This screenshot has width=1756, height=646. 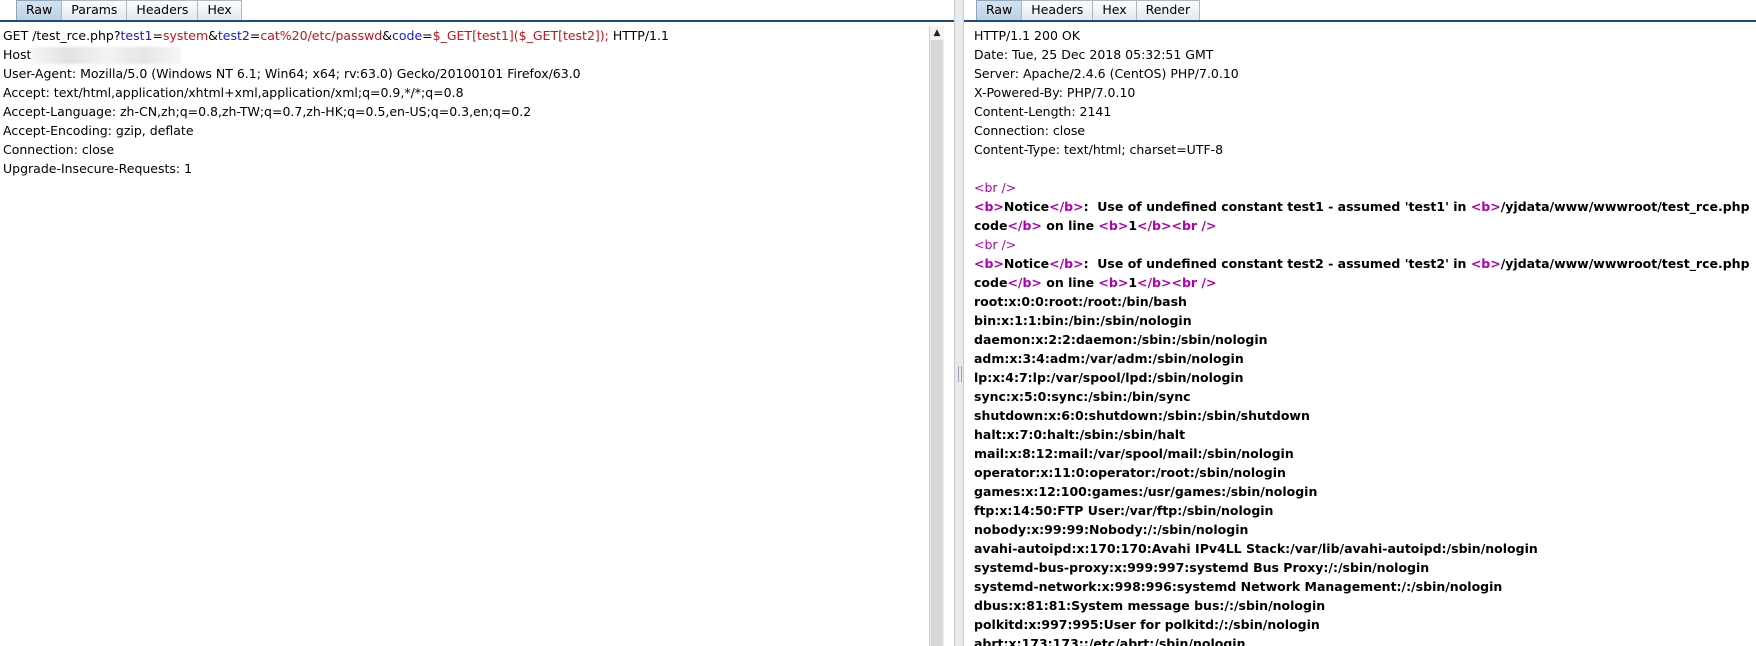 I want to click on request-protocol: HTTP/1.1, so click(x=638, y=35).